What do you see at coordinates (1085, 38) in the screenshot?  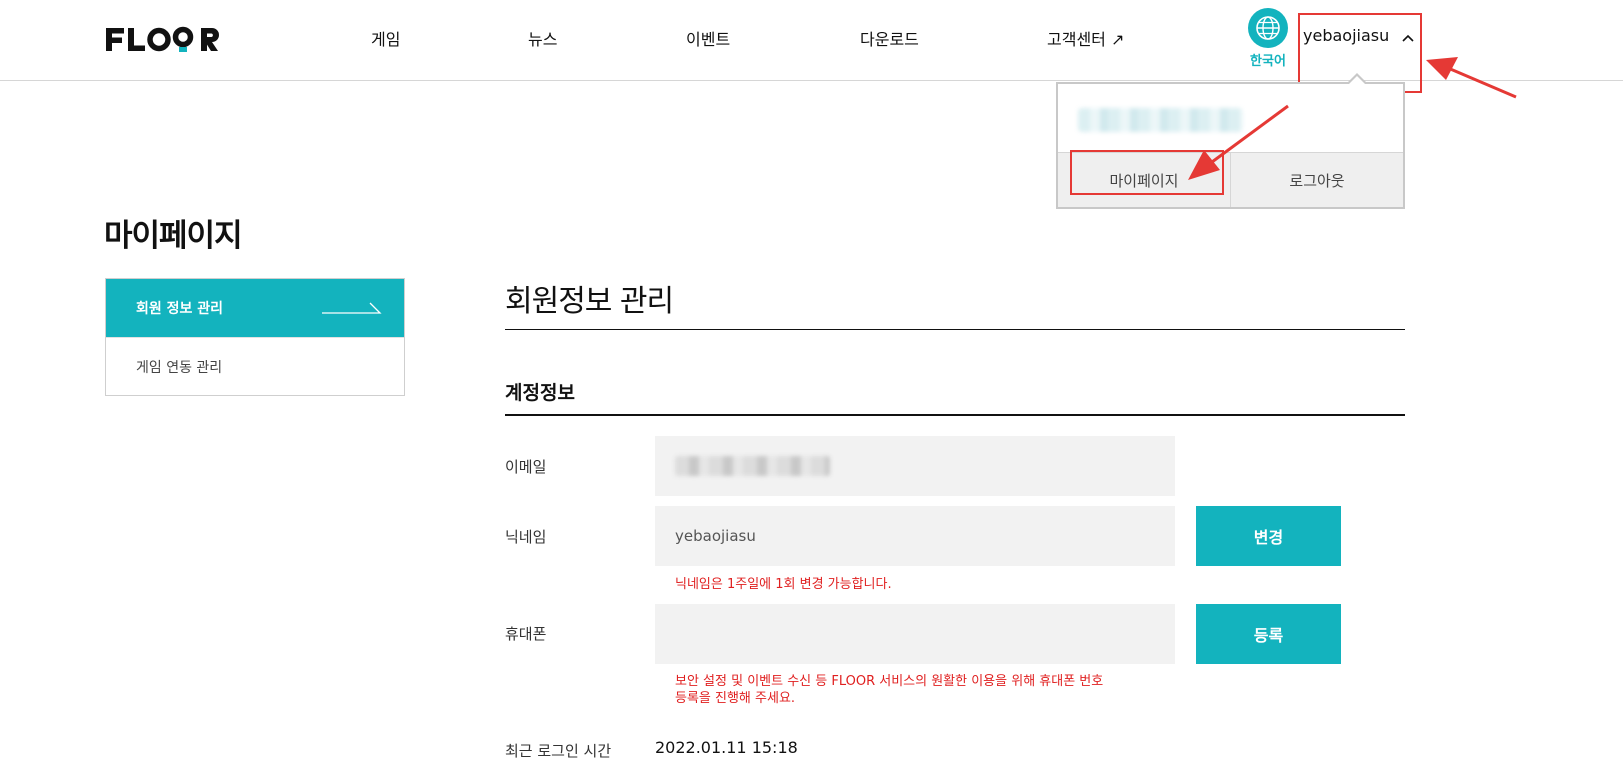 I see `nav-customer-center: 고객센터 ↗` at bounding box center [1085, 38].